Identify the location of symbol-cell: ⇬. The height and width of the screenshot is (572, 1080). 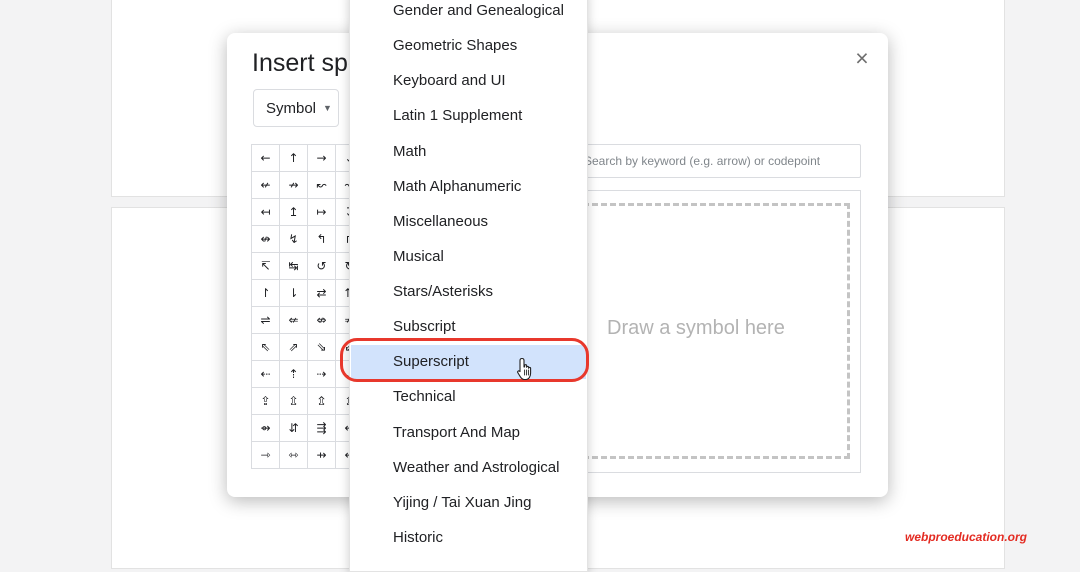
(321, 401).